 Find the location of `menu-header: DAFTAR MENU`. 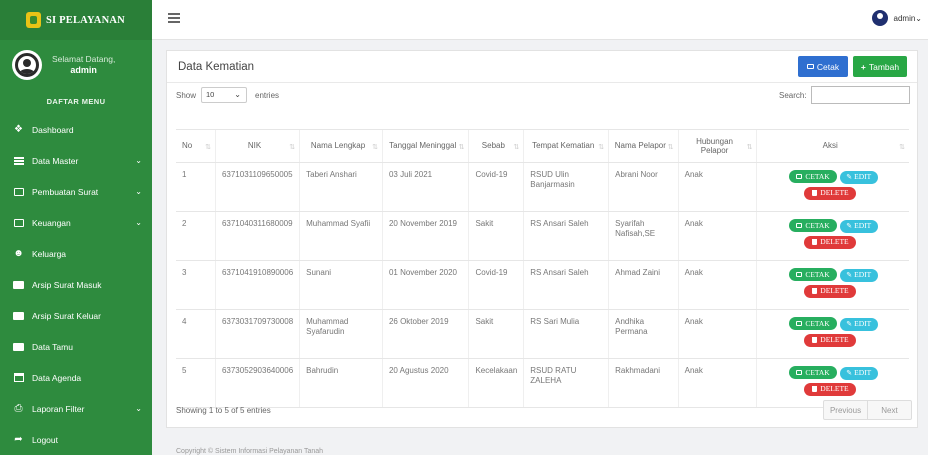

menu-header: DAFTAR MENU is located at coordinates (76, 101).